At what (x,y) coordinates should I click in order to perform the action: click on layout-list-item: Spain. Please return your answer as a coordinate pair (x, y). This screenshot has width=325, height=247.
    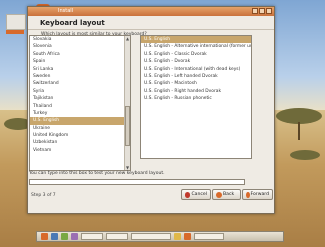
    Looking at the image, I should click on (80, 61).